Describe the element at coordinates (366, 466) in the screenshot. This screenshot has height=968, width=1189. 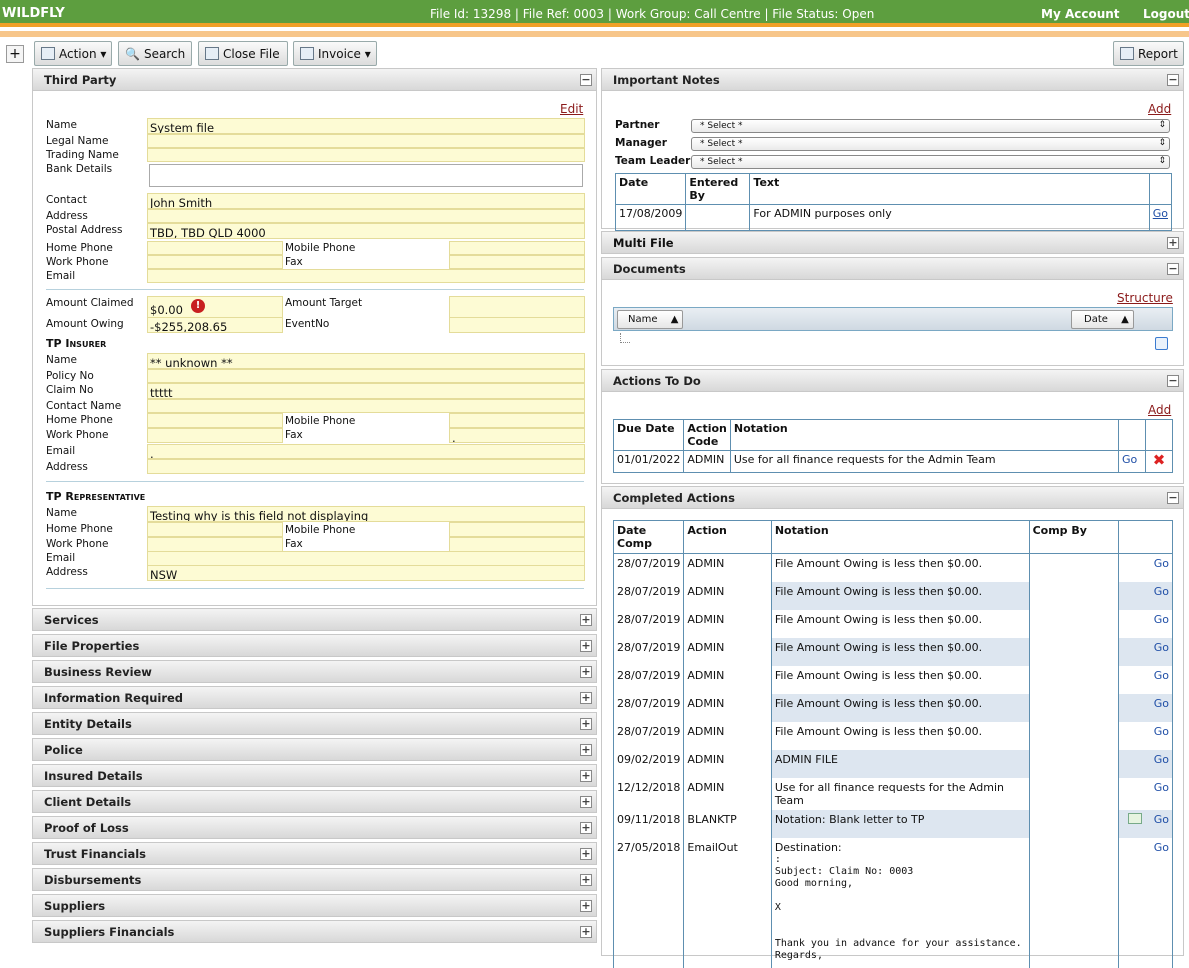
I see `insurer-address-field` at that location.